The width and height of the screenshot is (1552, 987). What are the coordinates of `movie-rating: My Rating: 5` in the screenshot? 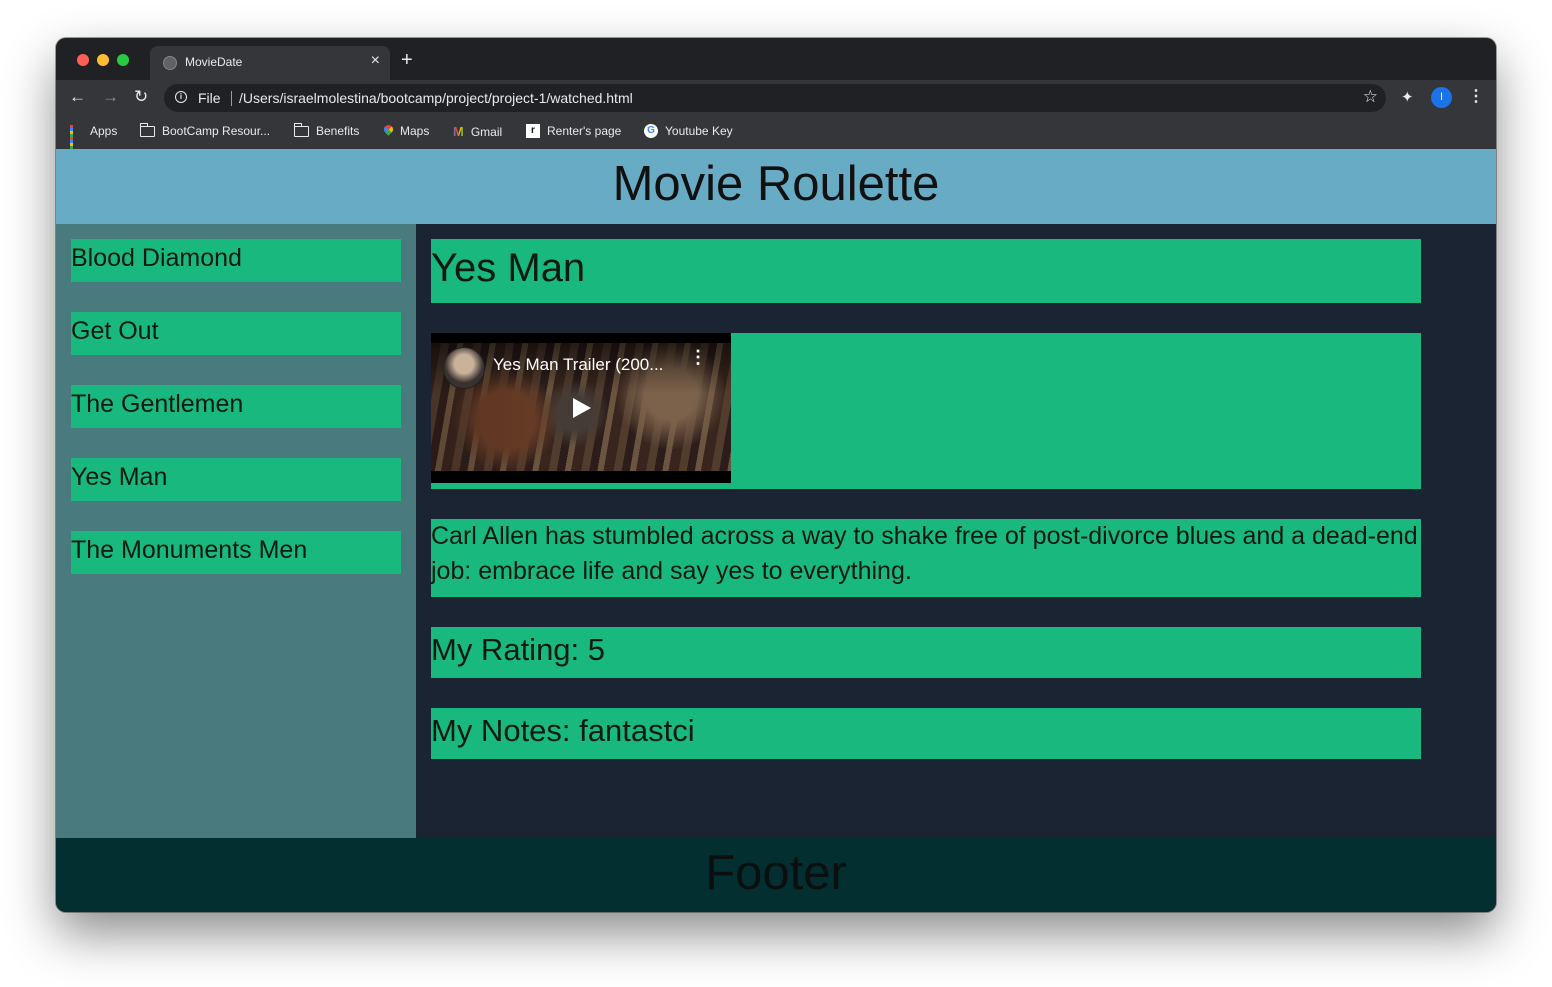 It's located at (926, 652).